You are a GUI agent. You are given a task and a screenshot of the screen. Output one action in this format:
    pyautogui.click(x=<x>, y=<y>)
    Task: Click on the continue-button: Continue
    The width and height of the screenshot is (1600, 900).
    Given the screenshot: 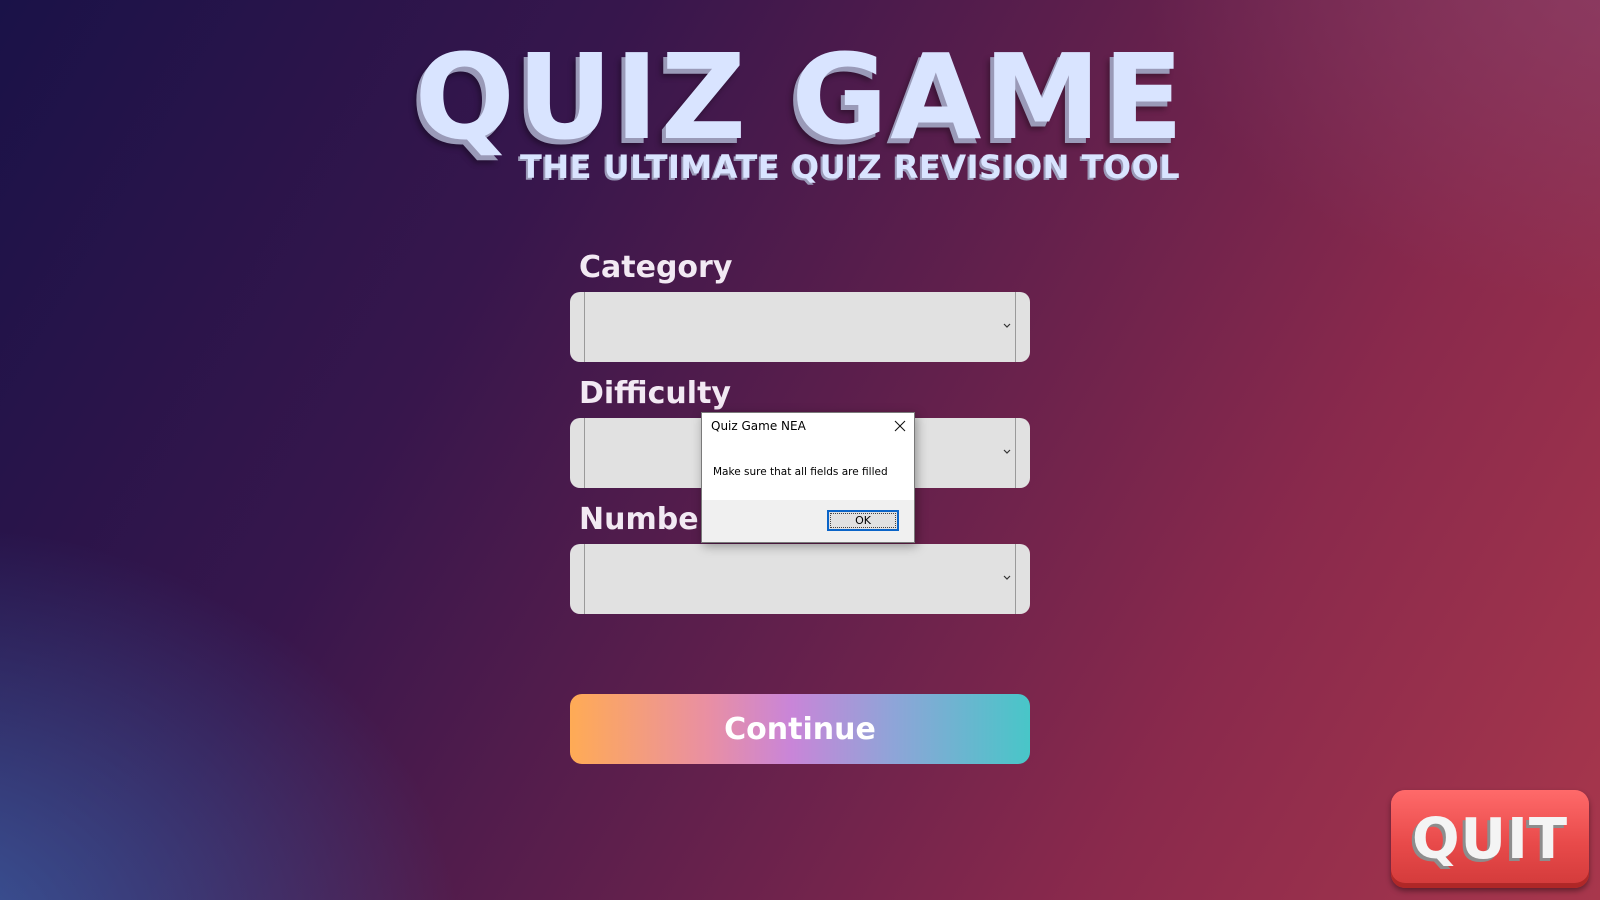 What is the action you would take?
    pyautogui.click(x=800, y=729)
    